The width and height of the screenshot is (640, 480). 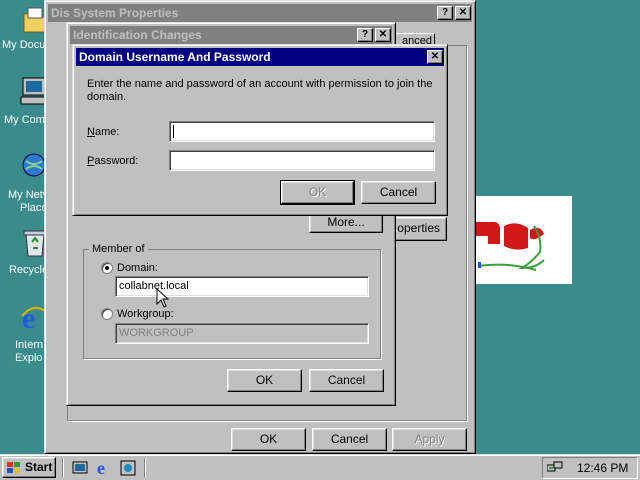 I want to click on quick-launch-ie-icon: e, so click(x=104, y=468).